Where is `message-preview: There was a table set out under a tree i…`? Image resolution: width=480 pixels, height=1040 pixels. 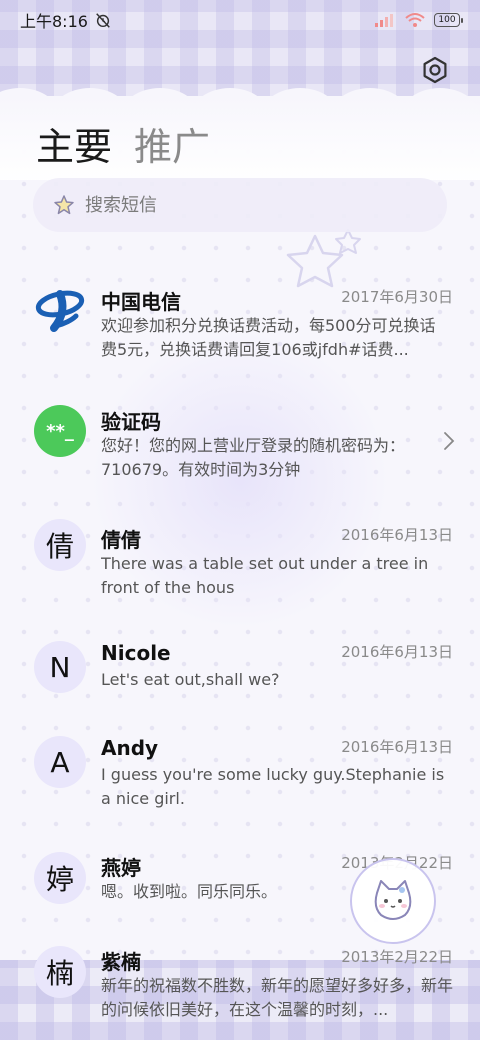 message-preview: There was a table set out under a tree i… is located at coordinates (265, 575).